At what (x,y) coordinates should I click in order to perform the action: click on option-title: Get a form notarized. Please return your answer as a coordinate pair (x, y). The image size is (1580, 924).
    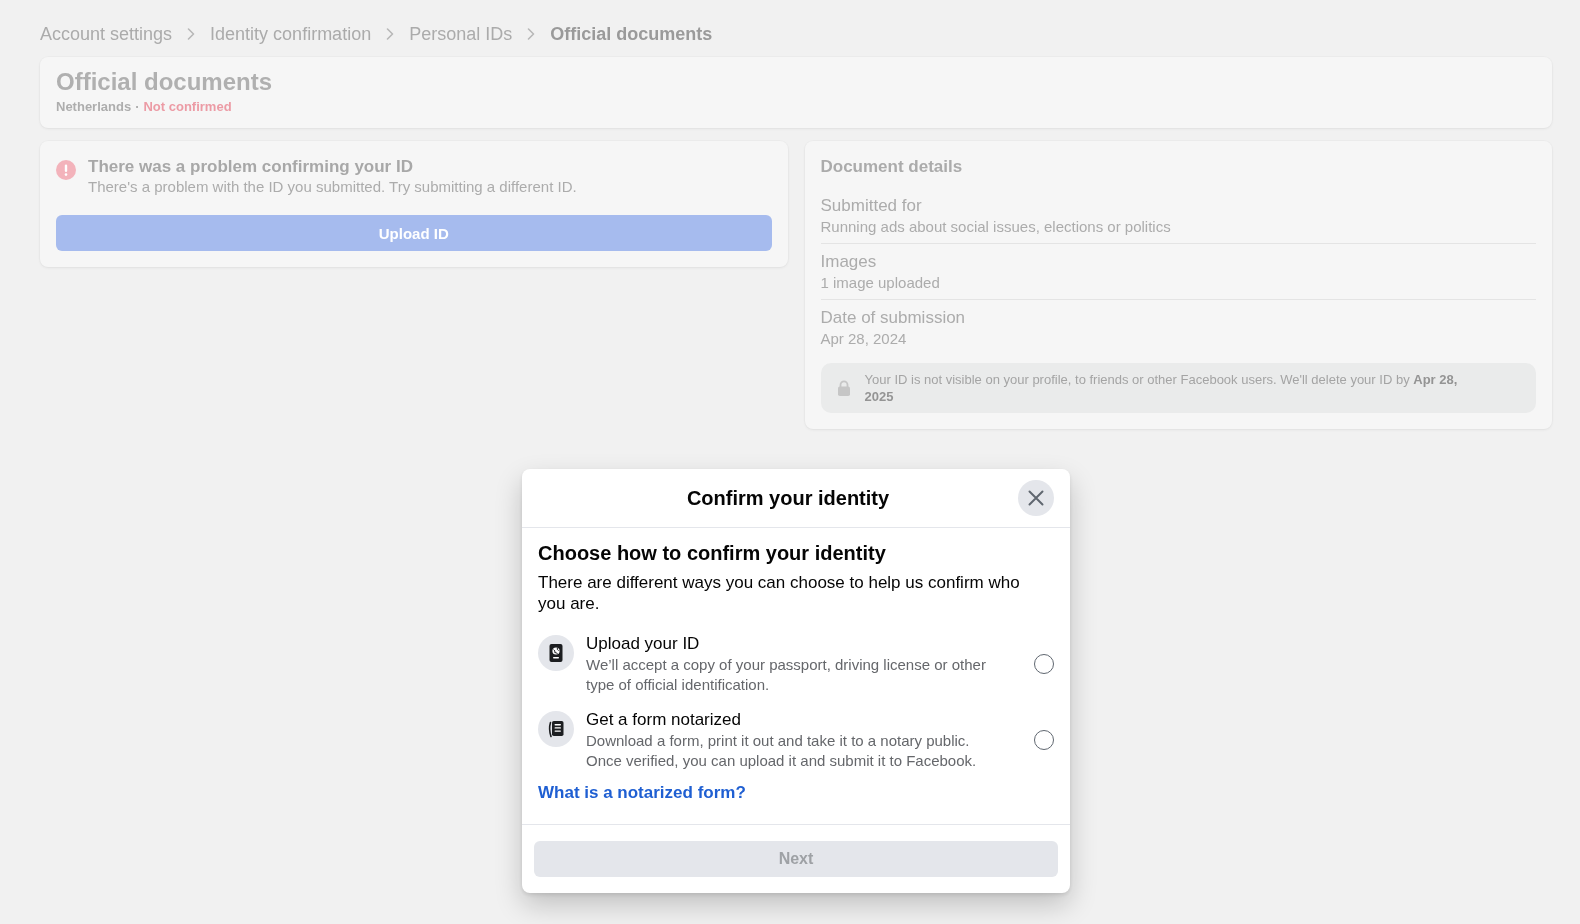
    Looking at the image, I should click on (663, 720).